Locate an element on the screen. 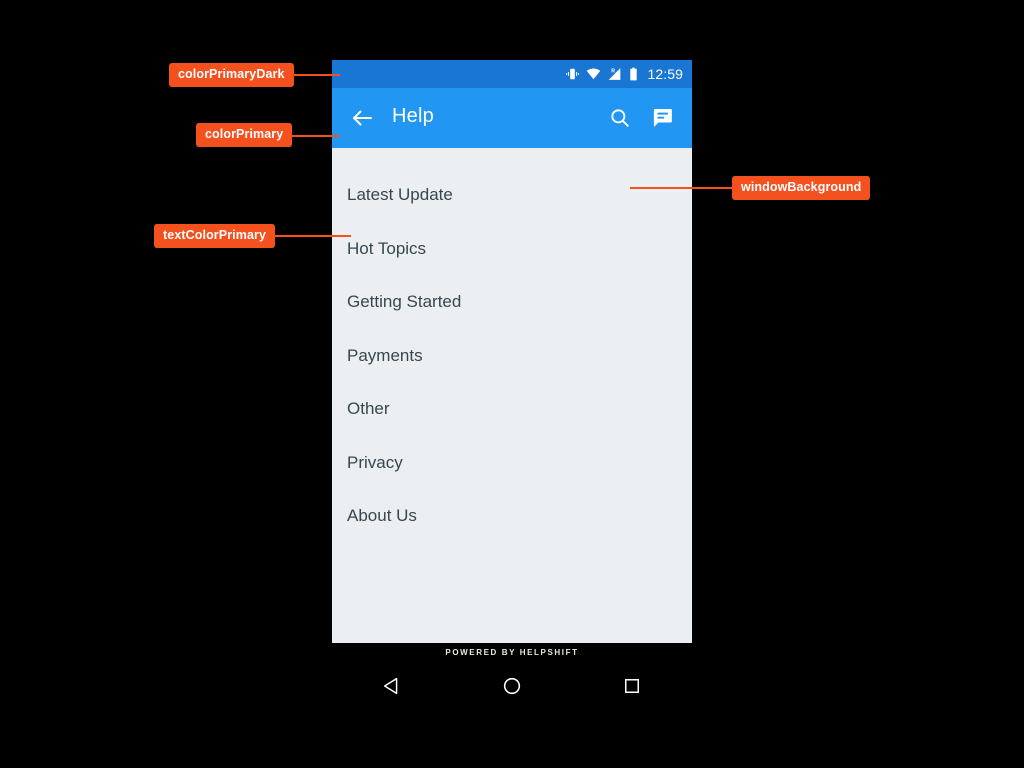 The height and width of the screenshot is (768, 1024). leader-line-text-color-primary is located at coordinates (311, 236).